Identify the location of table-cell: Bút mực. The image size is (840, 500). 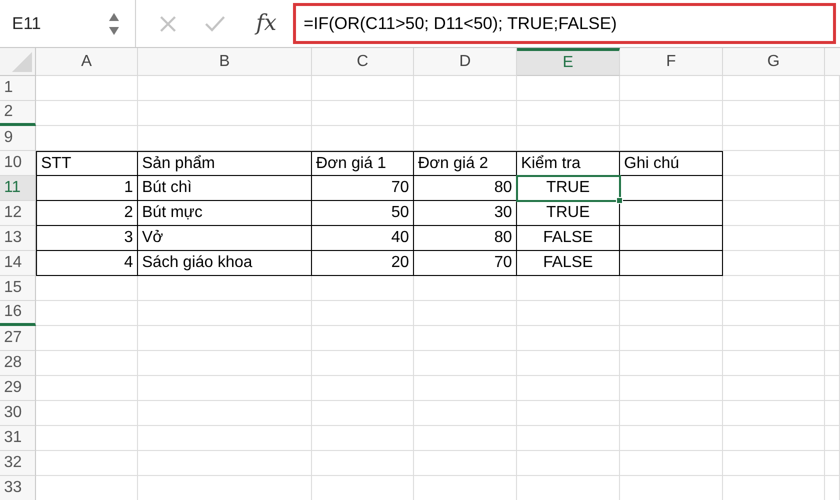
(225, 213).